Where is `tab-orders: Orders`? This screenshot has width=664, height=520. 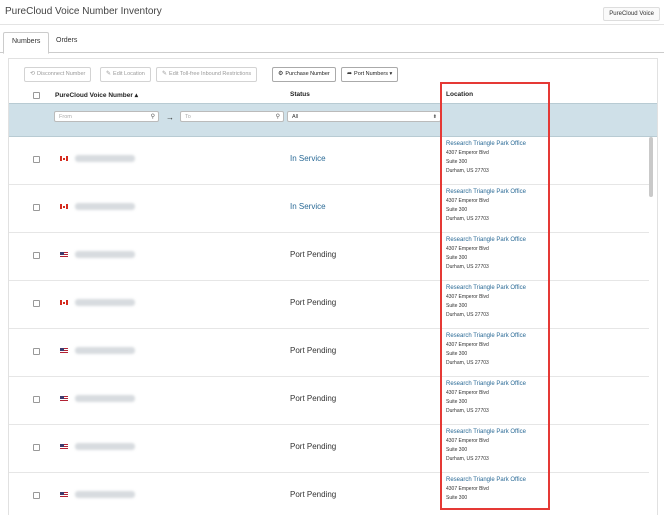
tab-orders: Orders is located at coordinates (66, 42).